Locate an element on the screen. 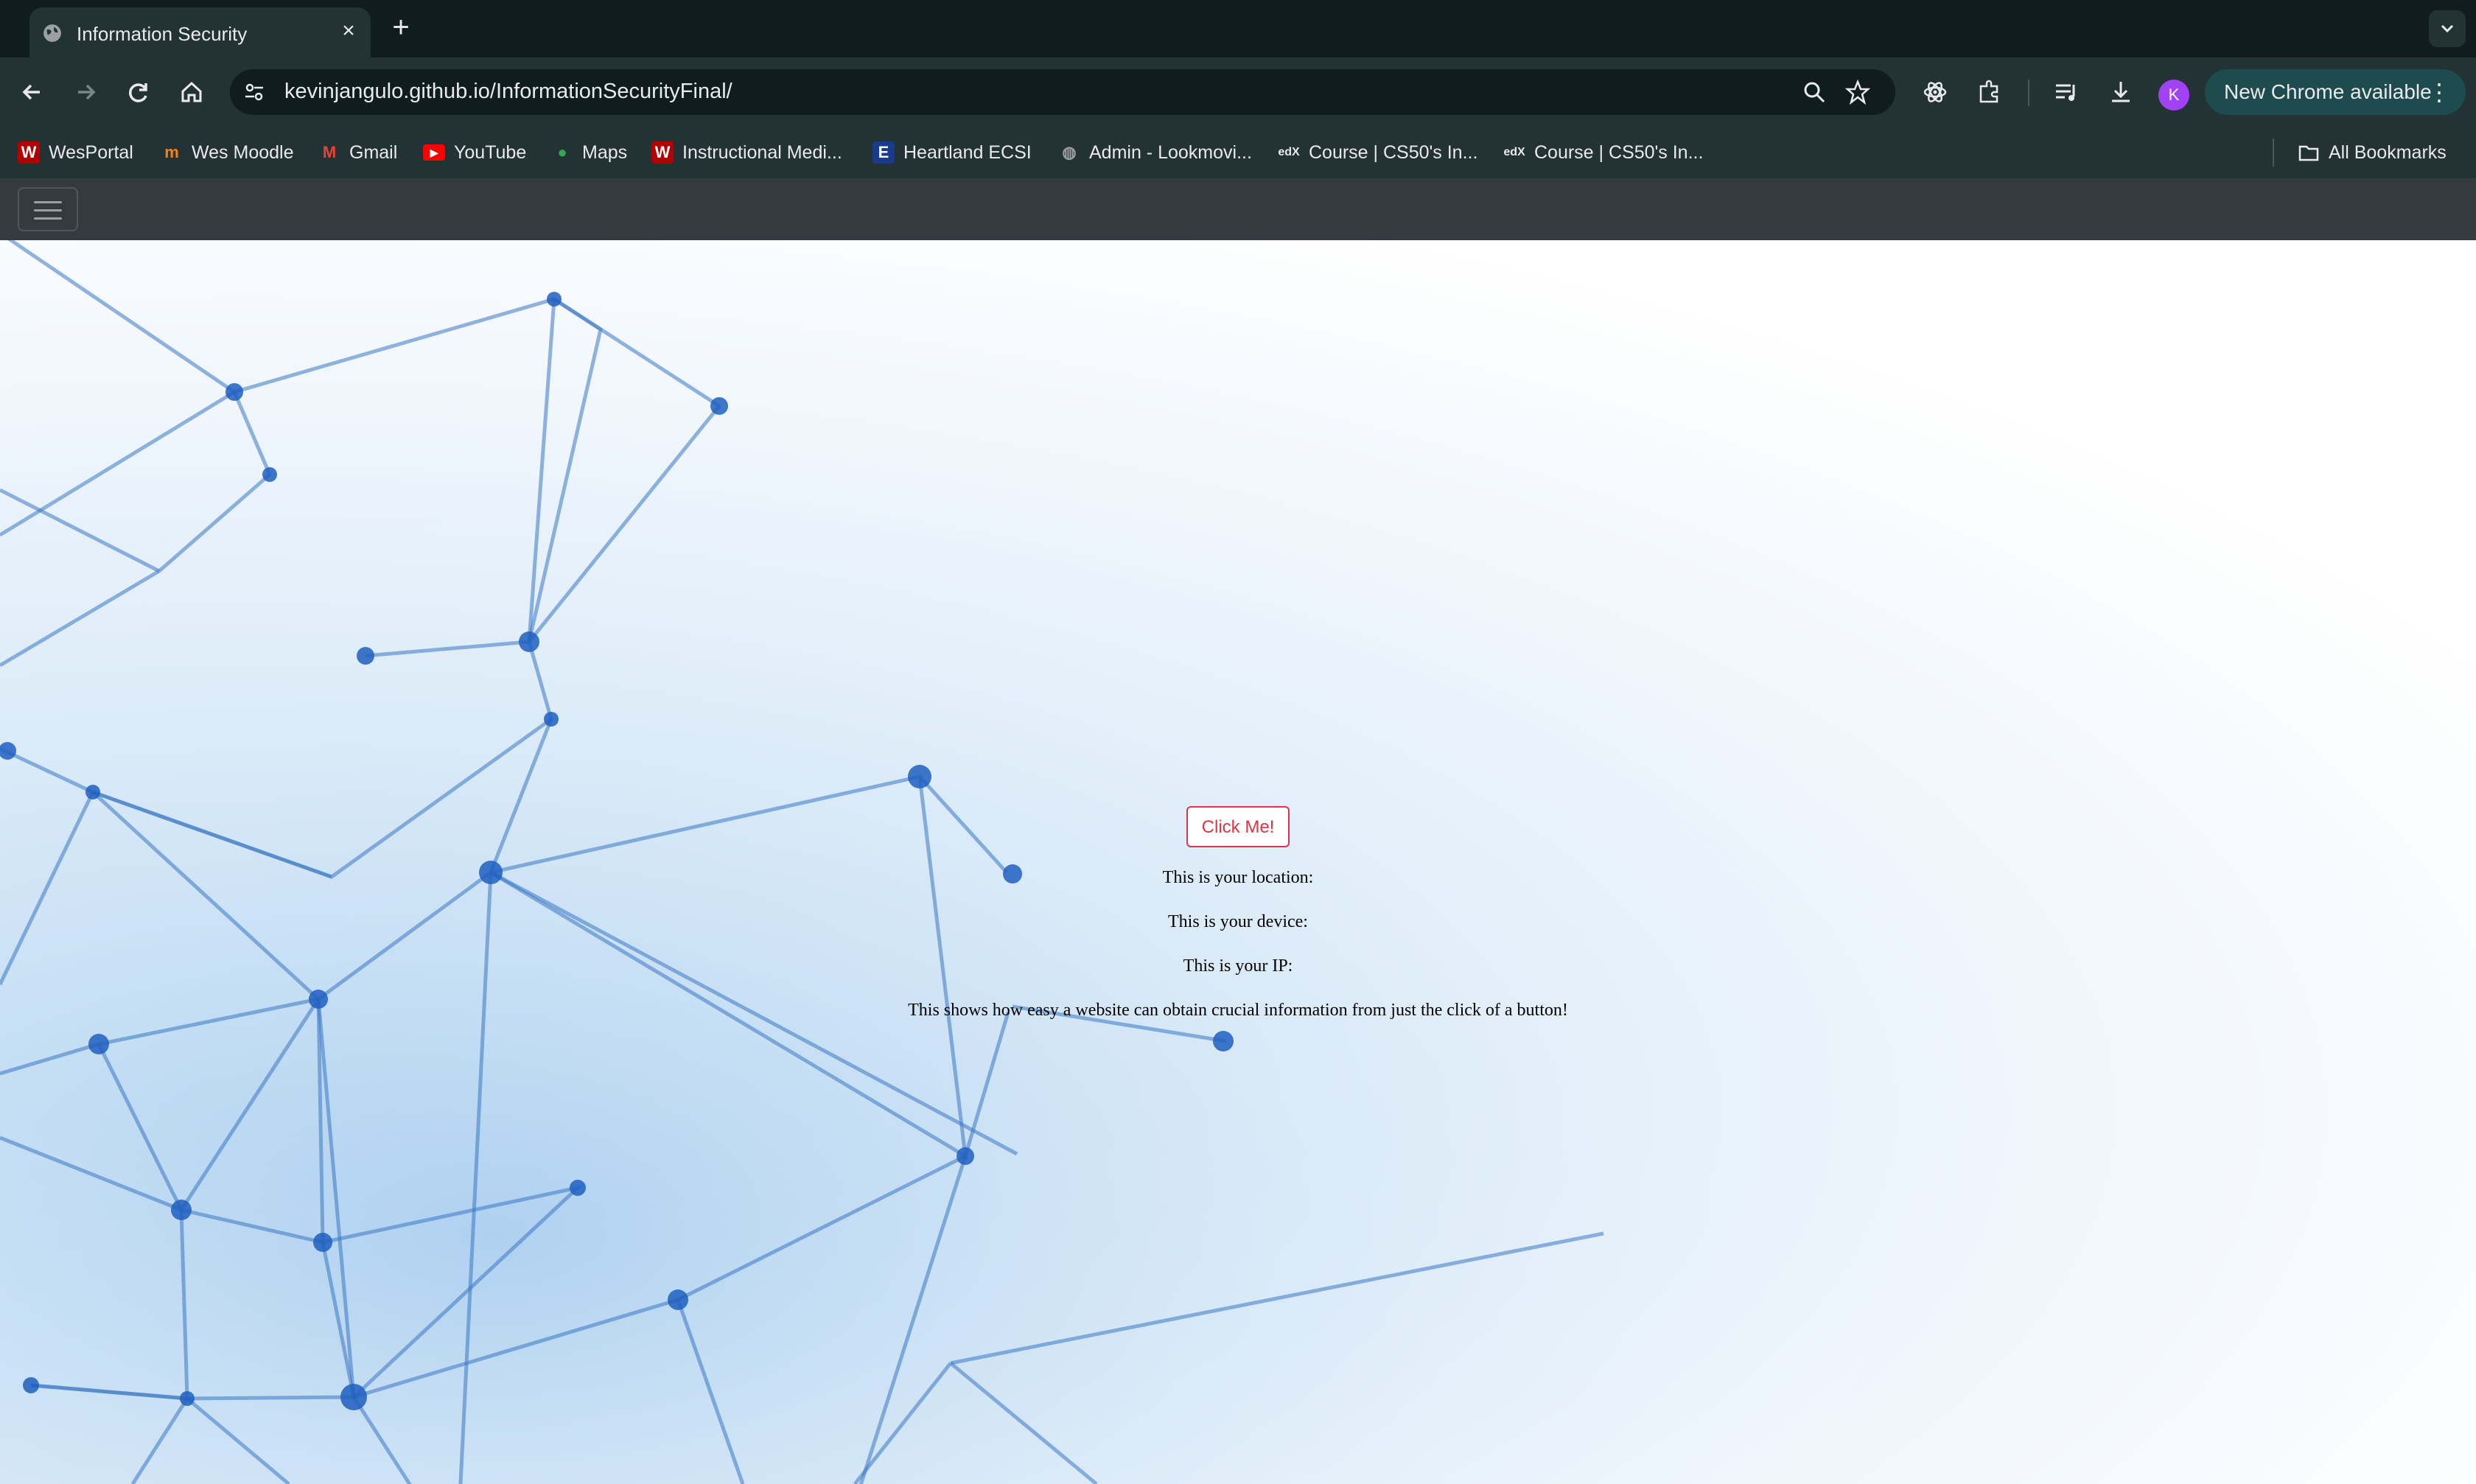  all-bookmarks-label: All Bookmarks is located at coordinates (2388, 152).